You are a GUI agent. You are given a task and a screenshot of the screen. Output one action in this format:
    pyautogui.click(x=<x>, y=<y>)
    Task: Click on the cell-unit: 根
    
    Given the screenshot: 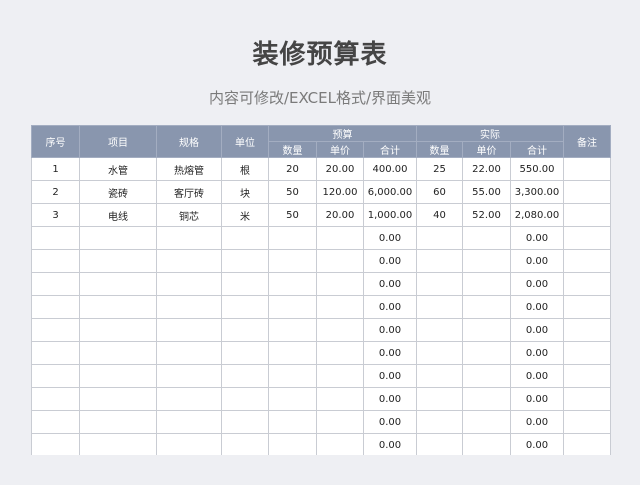 What is the action you would take?
    pyautogui.click(x=245, y=169)
    